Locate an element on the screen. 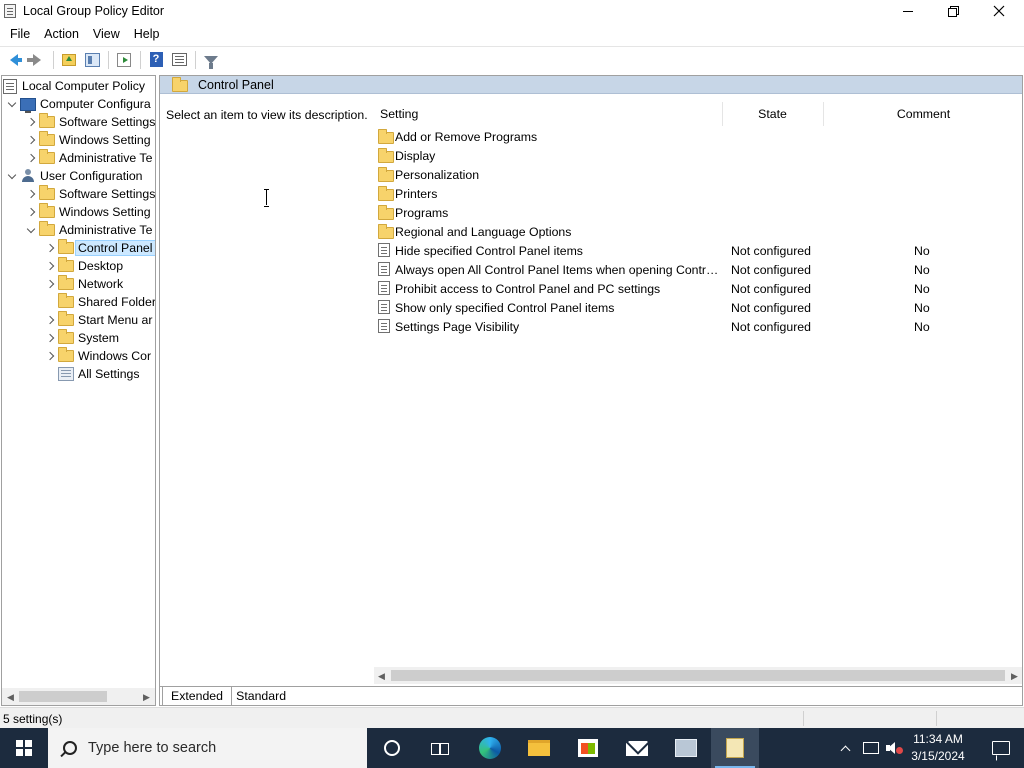 The height and width of the screenshot is (768, 1024). tree-item-desktop: Desktop is located at coordinates (82, 266).